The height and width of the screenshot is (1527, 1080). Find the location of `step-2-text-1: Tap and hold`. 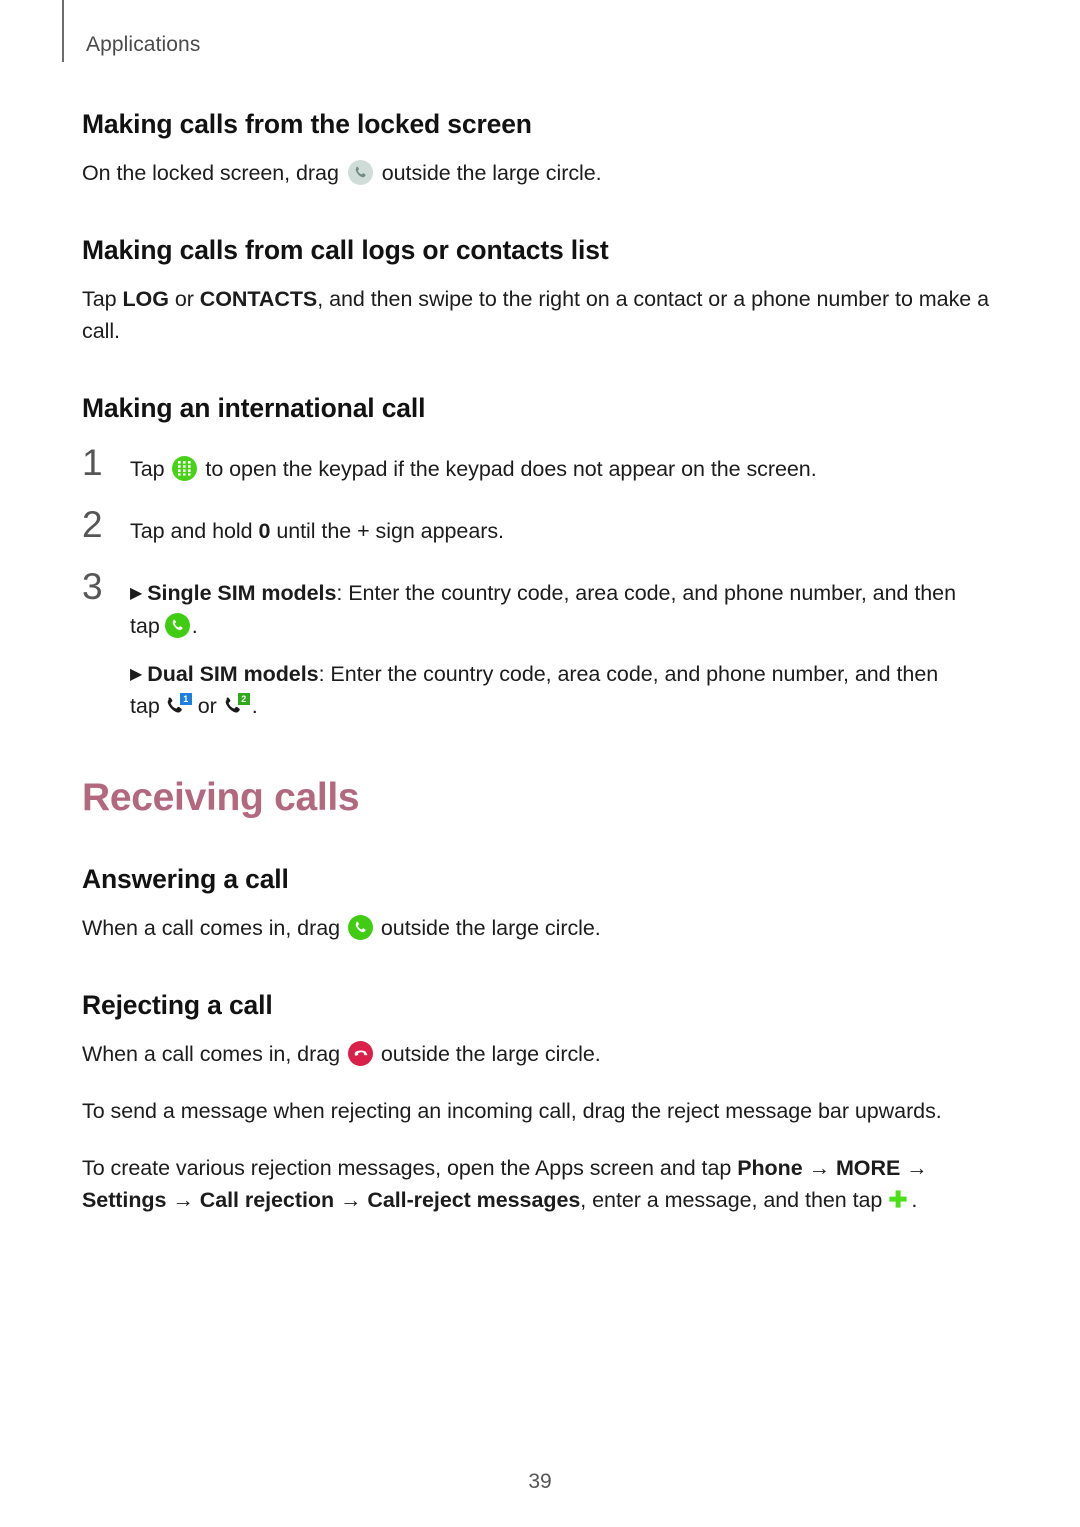

step-2-text-1: Tap and hold is located at coordinates (194, 531).